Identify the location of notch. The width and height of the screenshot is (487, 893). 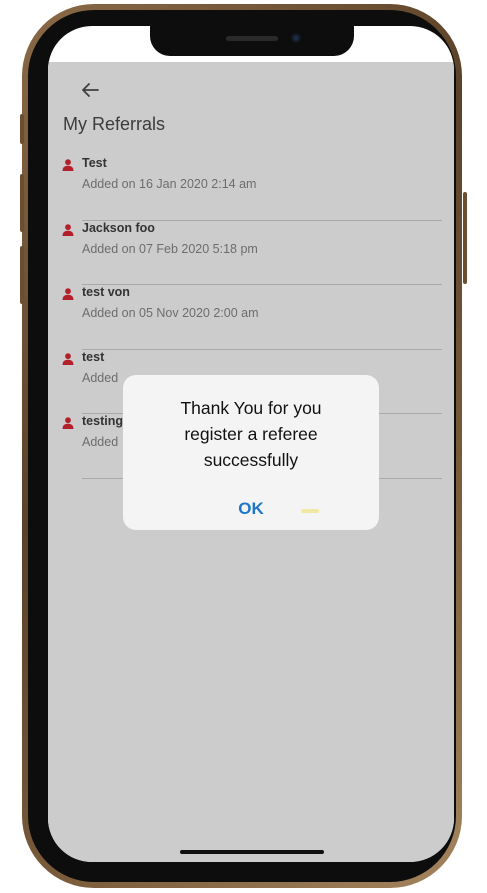
(252, 41).